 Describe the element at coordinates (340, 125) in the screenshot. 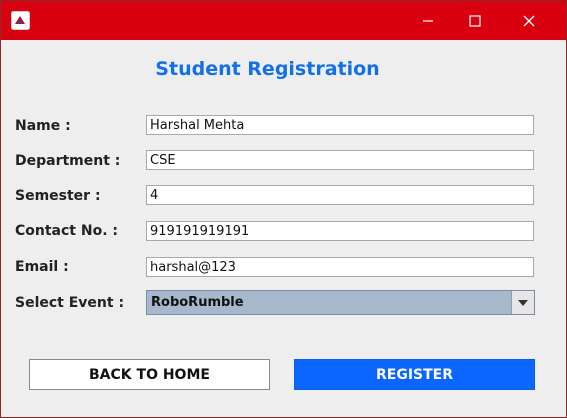

I see `name-field` at that location.